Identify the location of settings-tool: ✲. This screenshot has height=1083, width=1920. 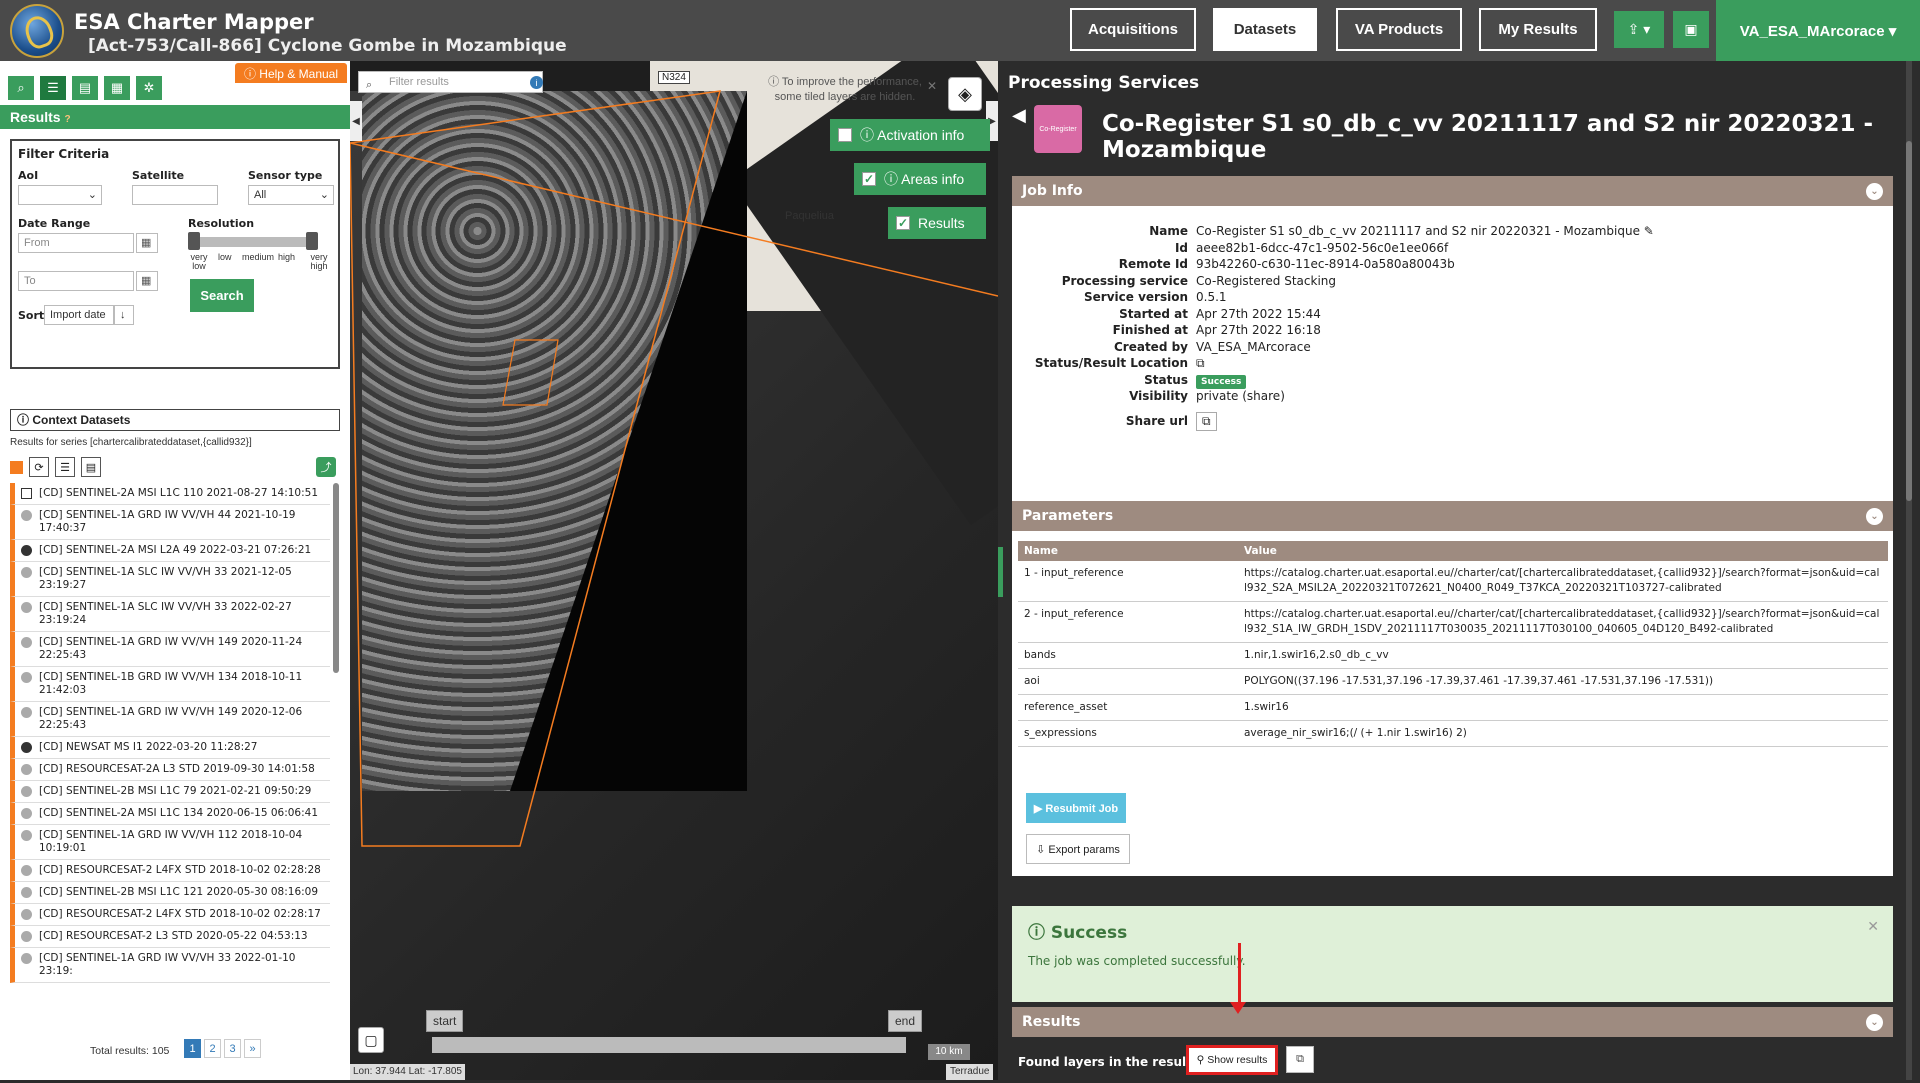
(149, 88).